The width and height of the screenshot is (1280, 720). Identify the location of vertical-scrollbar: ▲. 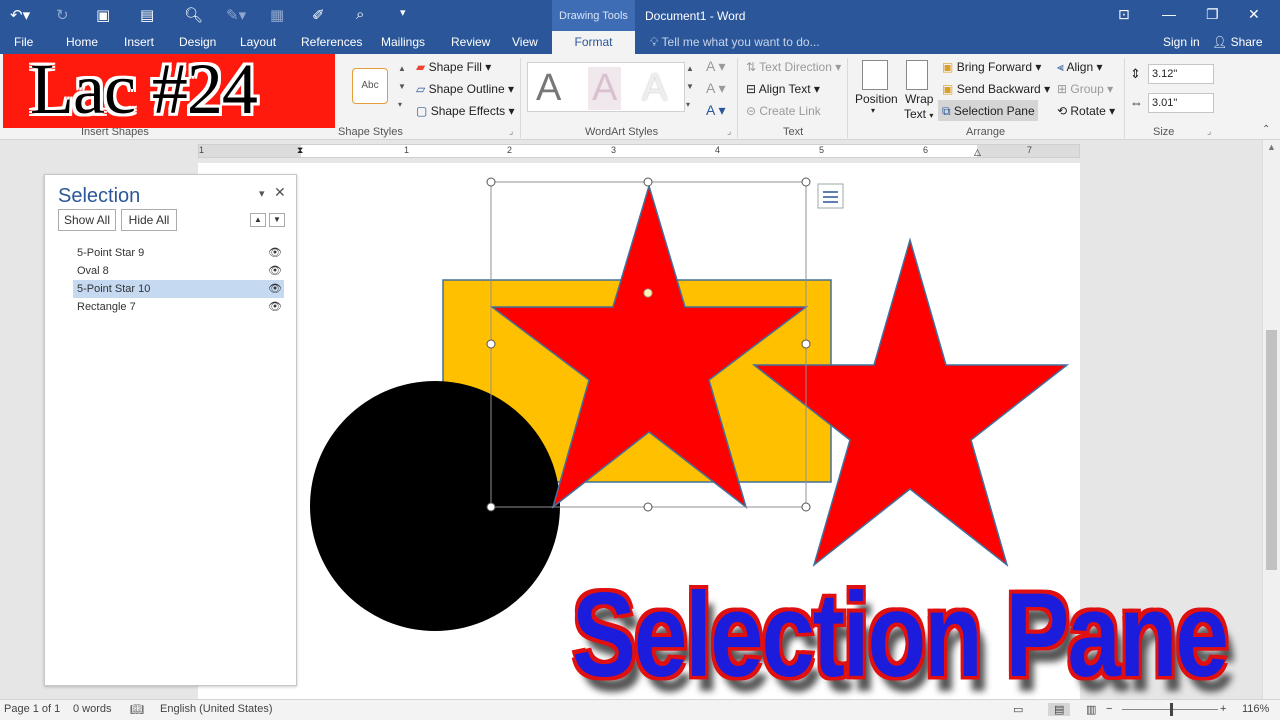
(1271, 420).